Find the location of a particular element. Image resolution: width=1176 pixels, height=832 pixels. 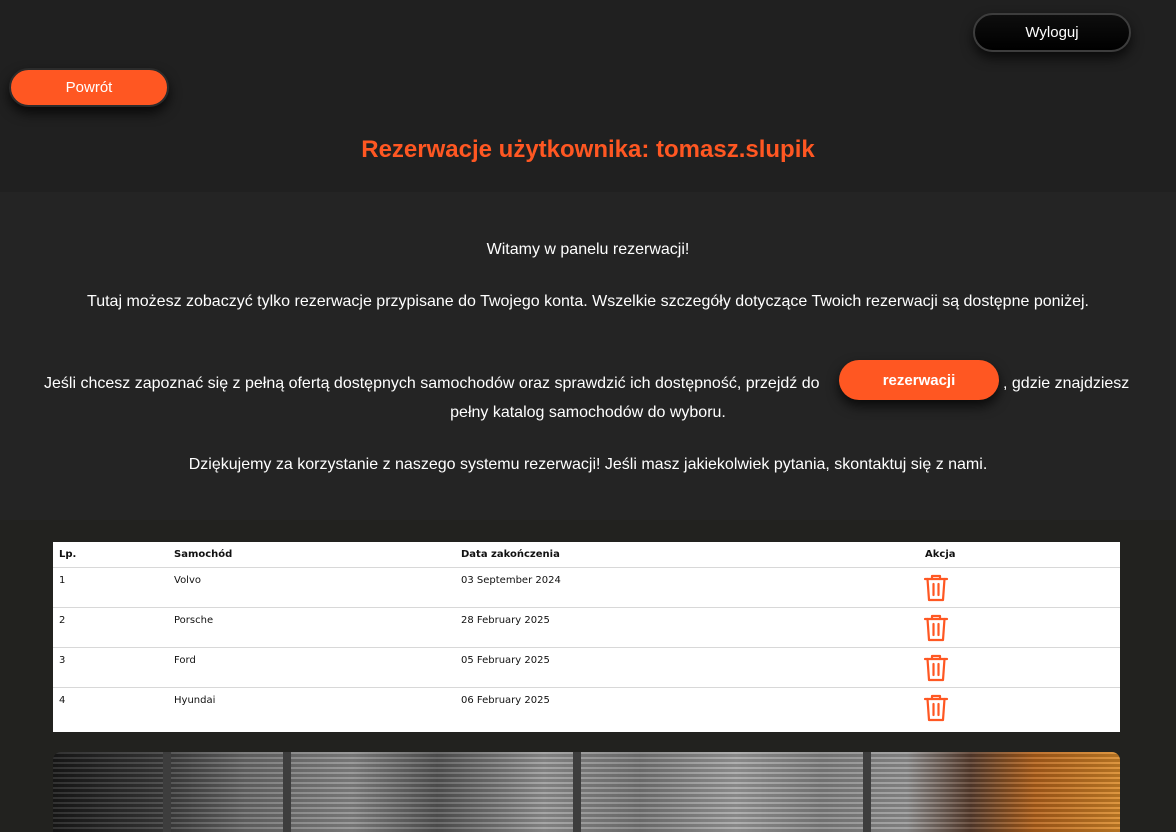

cell-lp: 2 is located at coordinates (110, 627).